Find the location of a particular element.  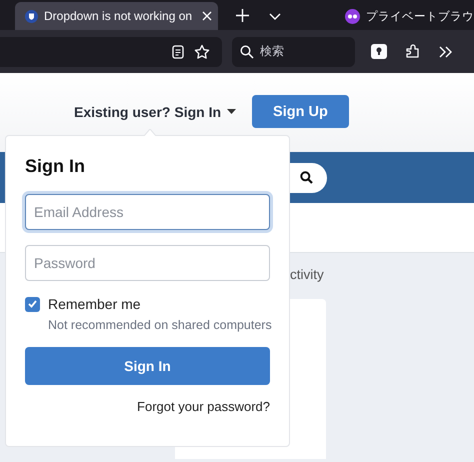

remember-label: Remember me is located at coordinates (94, 304).